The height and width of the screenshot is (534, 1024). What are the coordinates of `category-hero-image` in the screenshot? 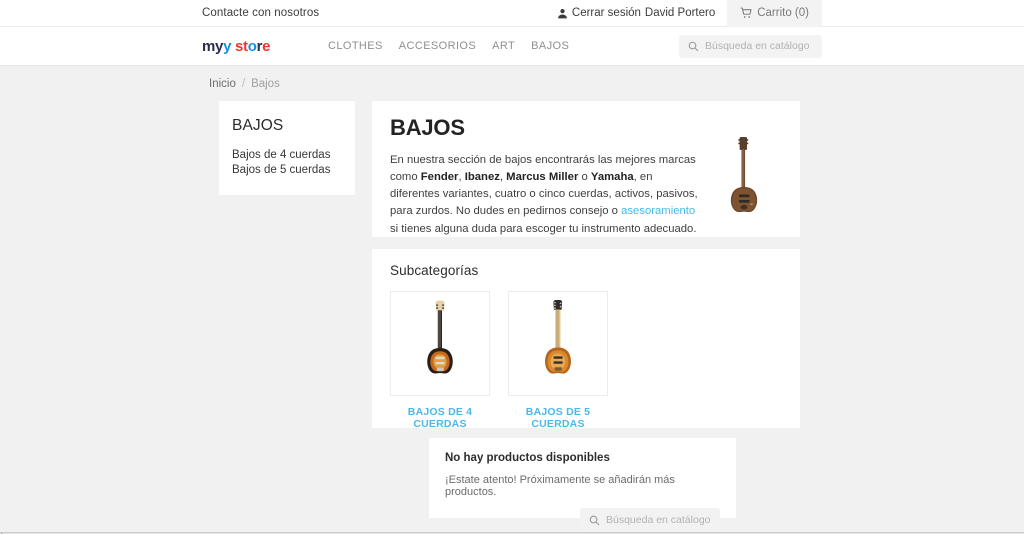 It's located at (744, 185).